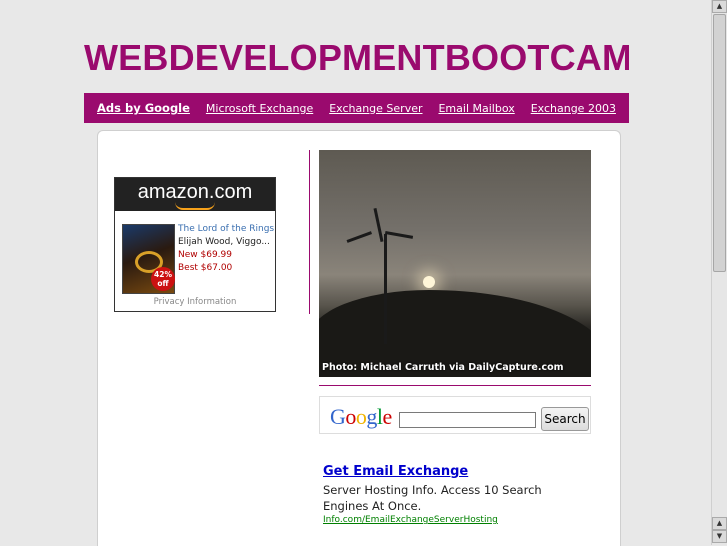 Image resolution: width=727 pixels, height=546 pixels. Describe the element at coordinates (565, 419) in the screenshot. I see `google-search-button: Search` at that location.